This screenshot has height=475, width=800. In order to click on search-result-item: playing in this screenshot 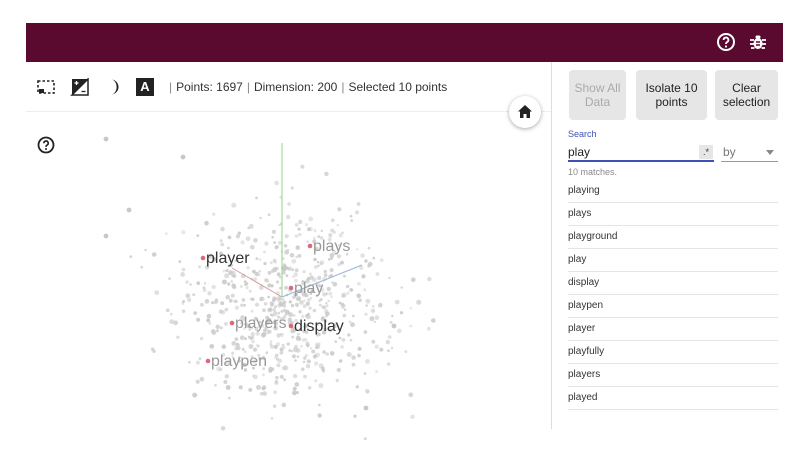, I will do `click(673, 191)`.